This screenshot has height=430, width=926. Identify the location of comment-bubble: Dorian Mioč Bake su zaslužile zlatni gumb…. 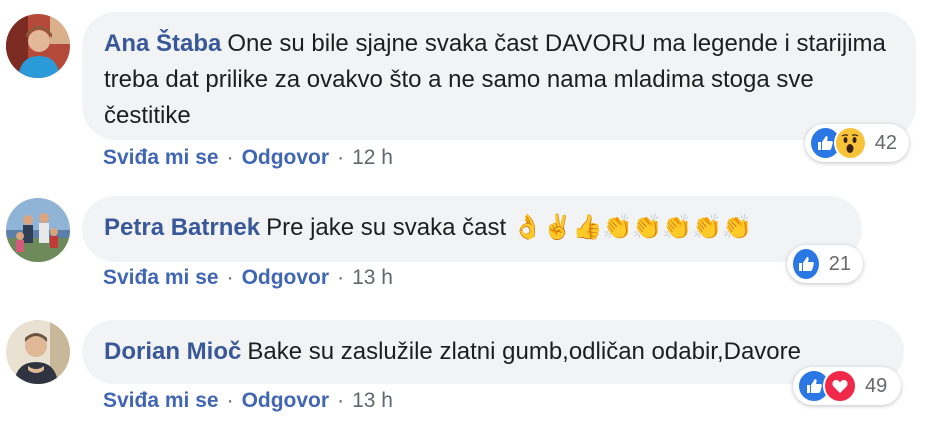
(493, 352).